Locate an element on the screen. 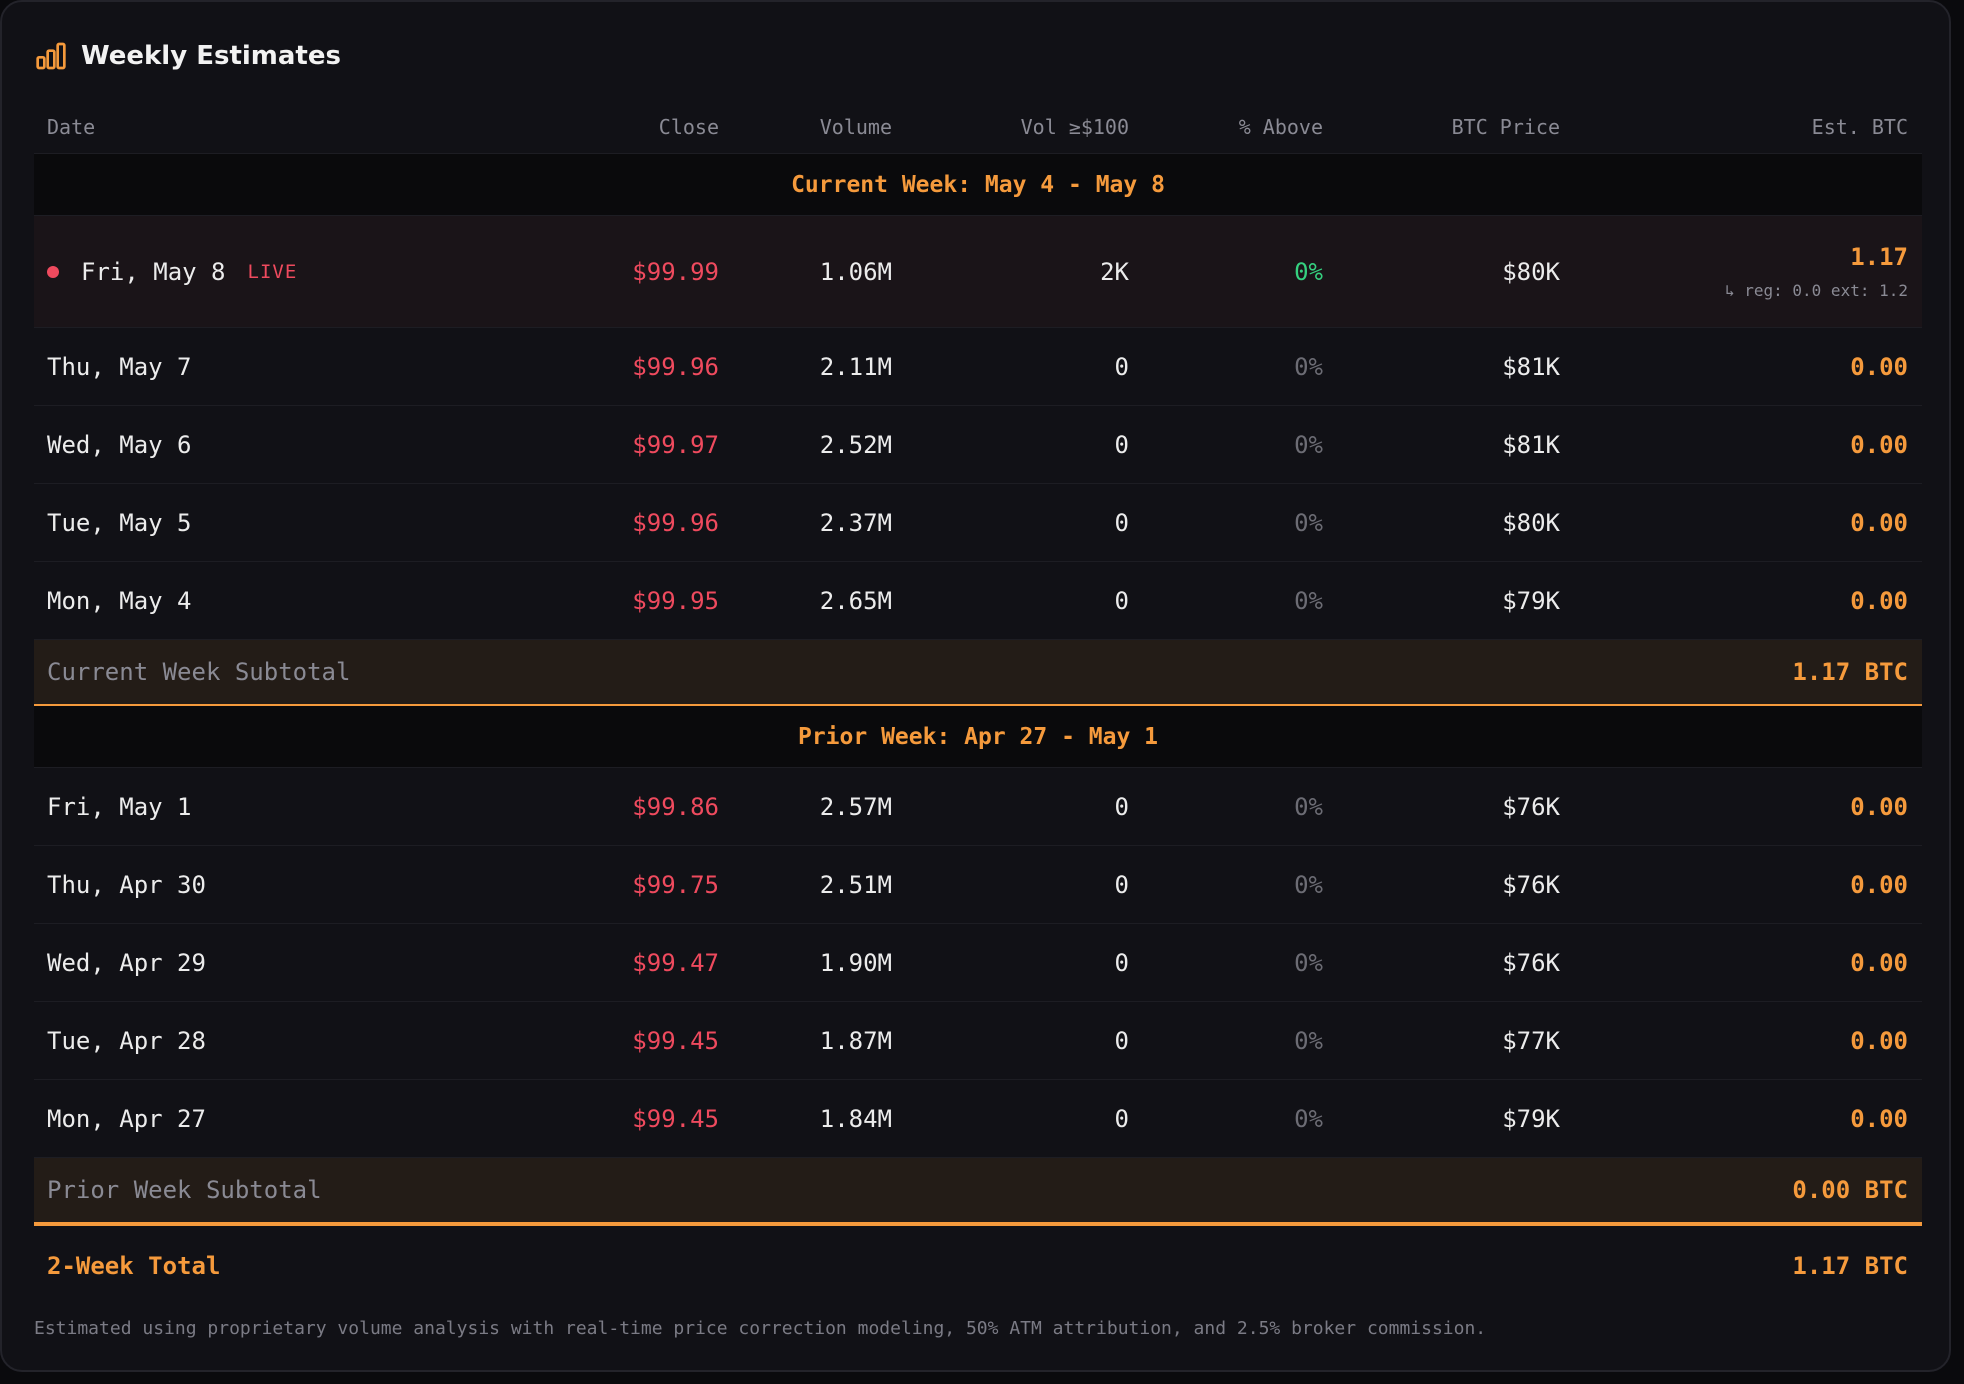 The width and height of the screenshot is (1964, 1384). table-row: Tue, Apr 28 $99.45 1.87M 0 0% $77K 0.00 is located at coordinates (978, 1041).